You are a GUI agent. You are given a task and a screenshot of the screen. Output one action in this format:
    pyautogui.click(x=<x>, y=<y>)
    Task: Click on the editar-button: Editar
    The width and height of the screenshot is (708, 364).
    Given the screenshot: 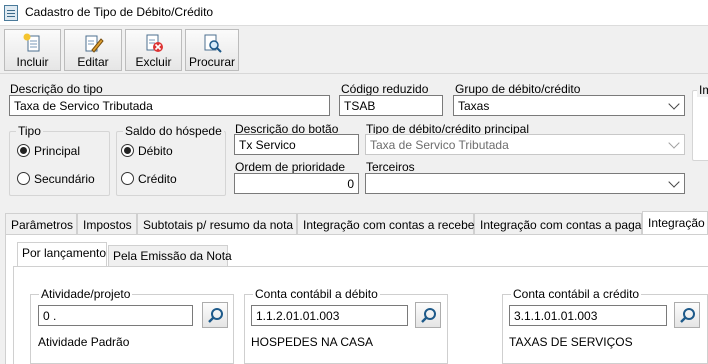 What is the action you would take?
    pyautogui.click(x=93, y=50)
    